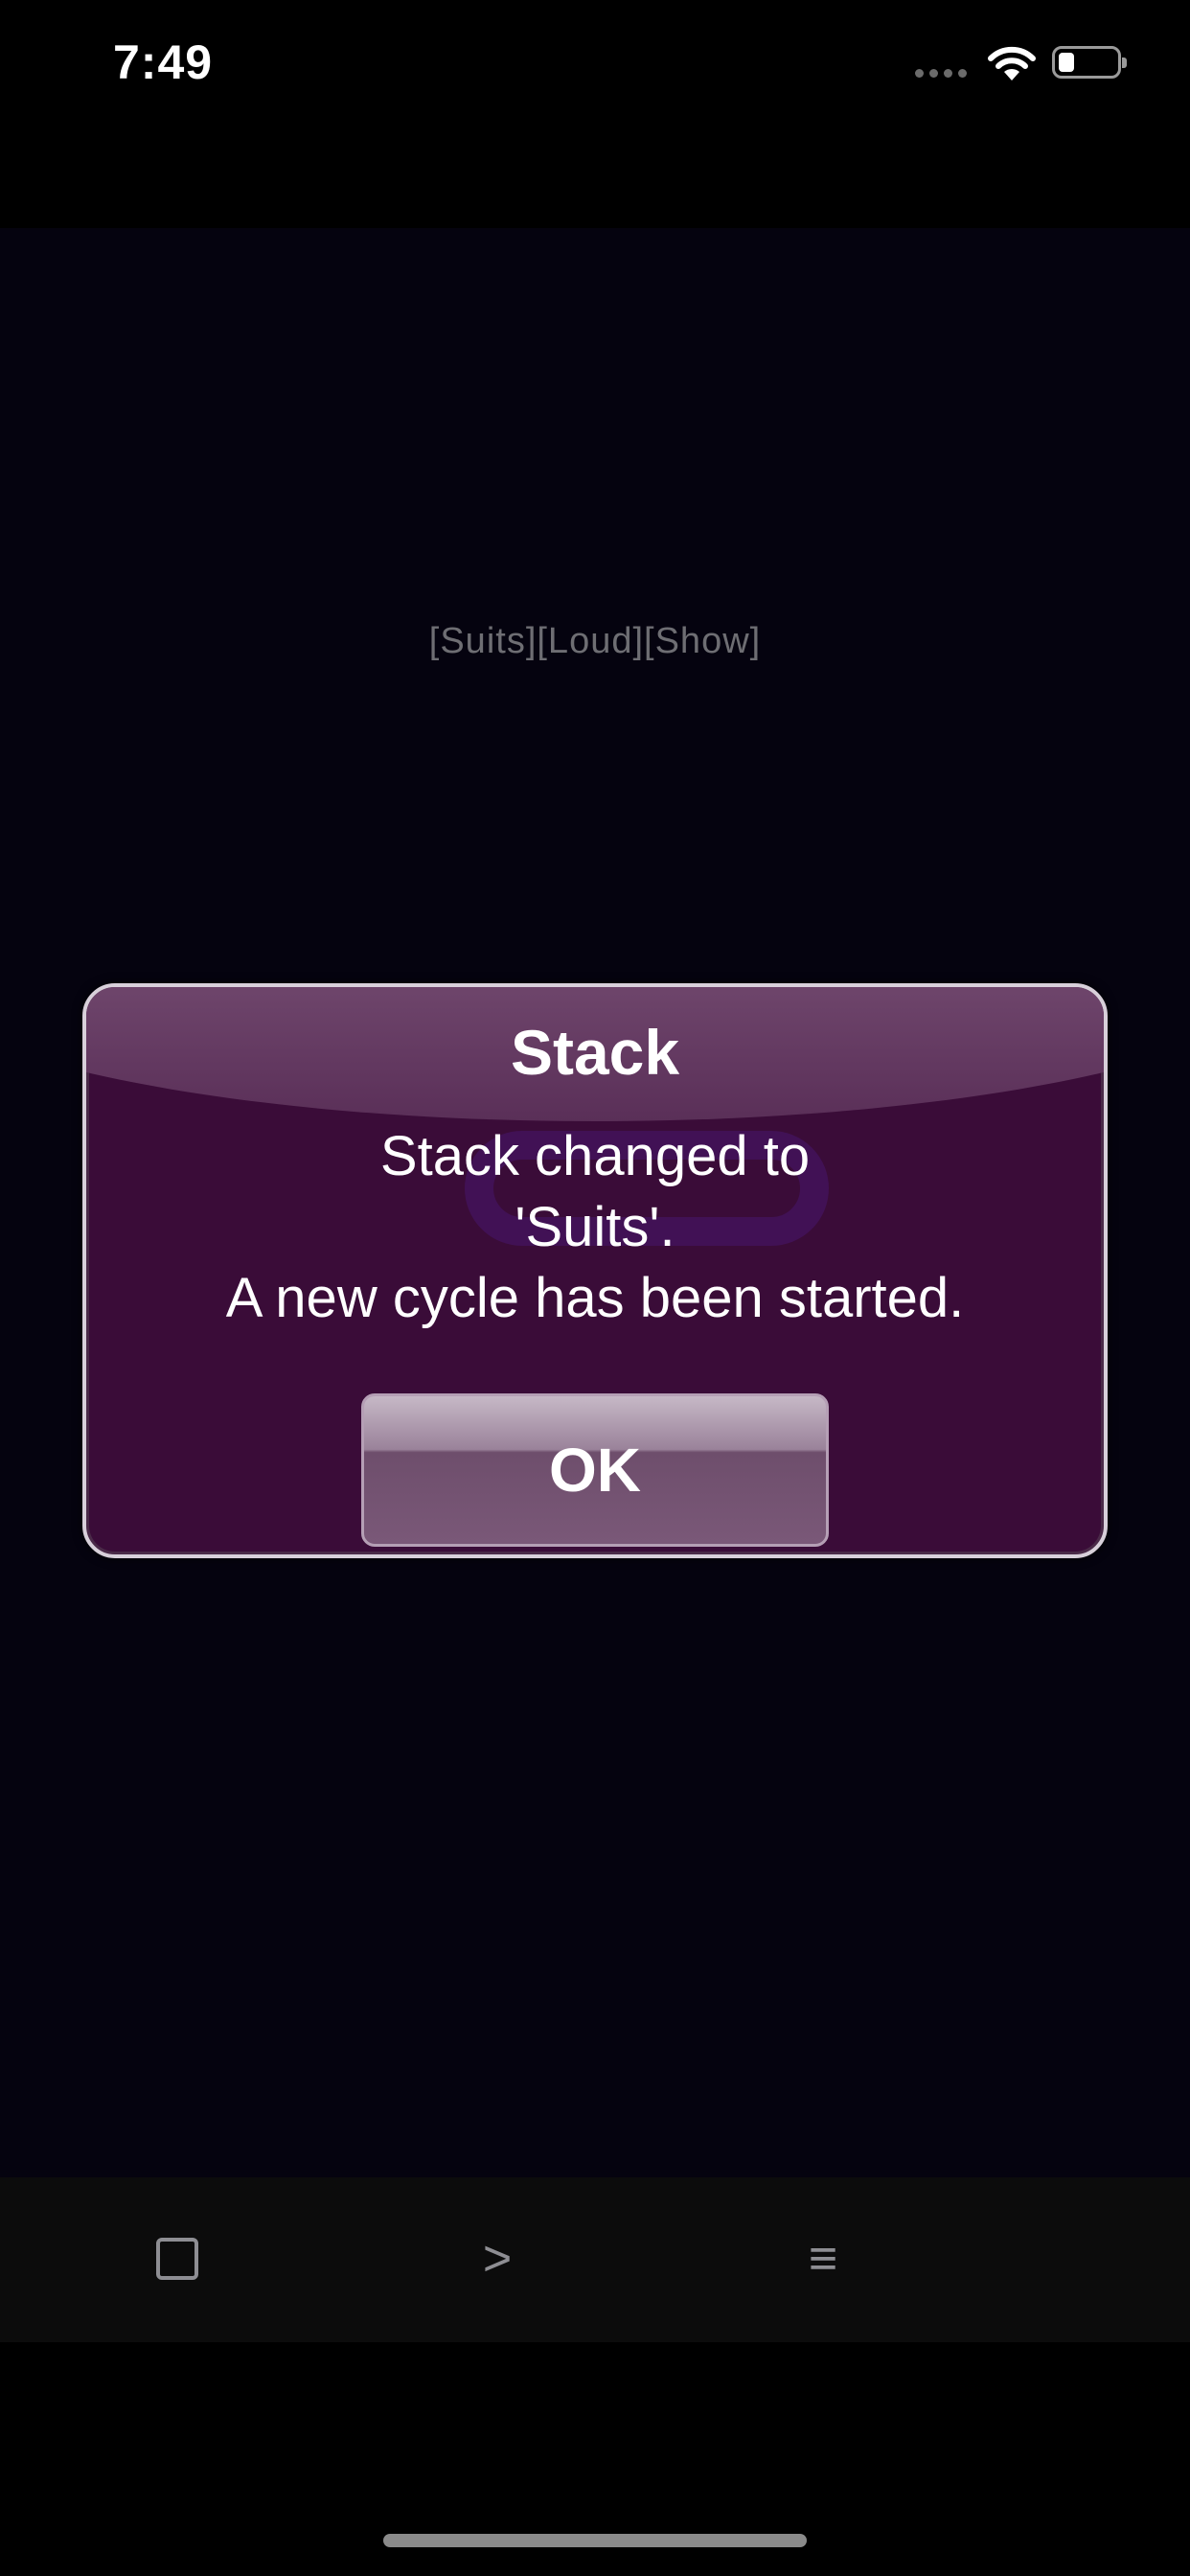 The height and width of the screenshot is (2576, 1190). I want to click on dialog-message-line: A new cycle has been started., so click(595, 1298).